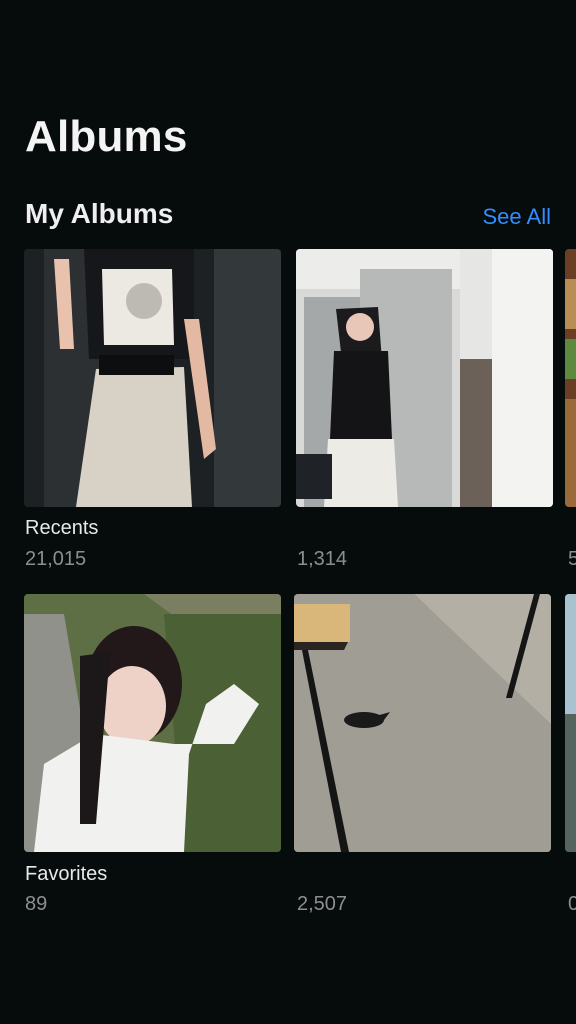 This screenshot has height=1024, width=576. I want to click on album-name: Recents, so click(62, 528).